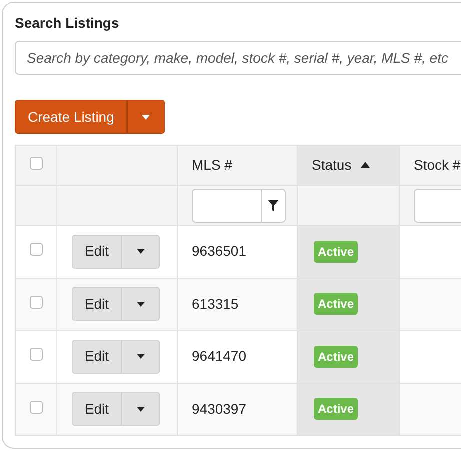 This screenshot has height=451, width=461. Describe the element at coordinates (219, 251) in the screenshot. I see `mls-number: 9636501` at that location.